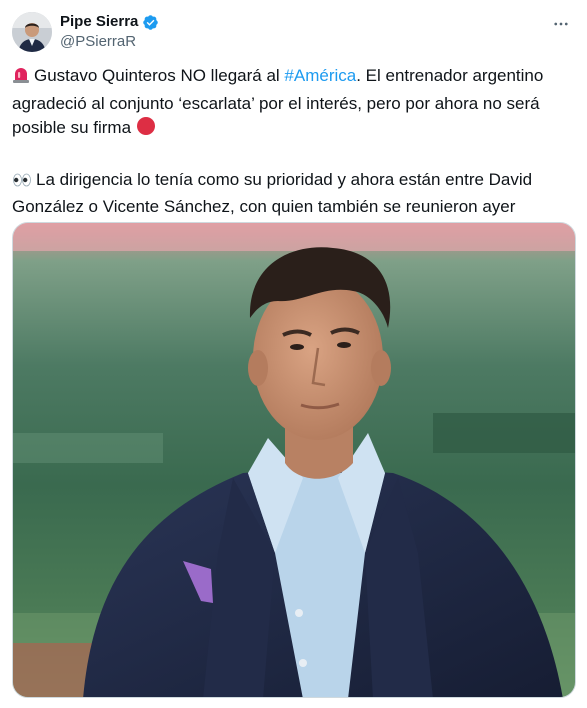  What do you see at coordinates (98, 42) in the screenshot?
I see `user-handle: @PSierraR` at bounding box center [98, 42].